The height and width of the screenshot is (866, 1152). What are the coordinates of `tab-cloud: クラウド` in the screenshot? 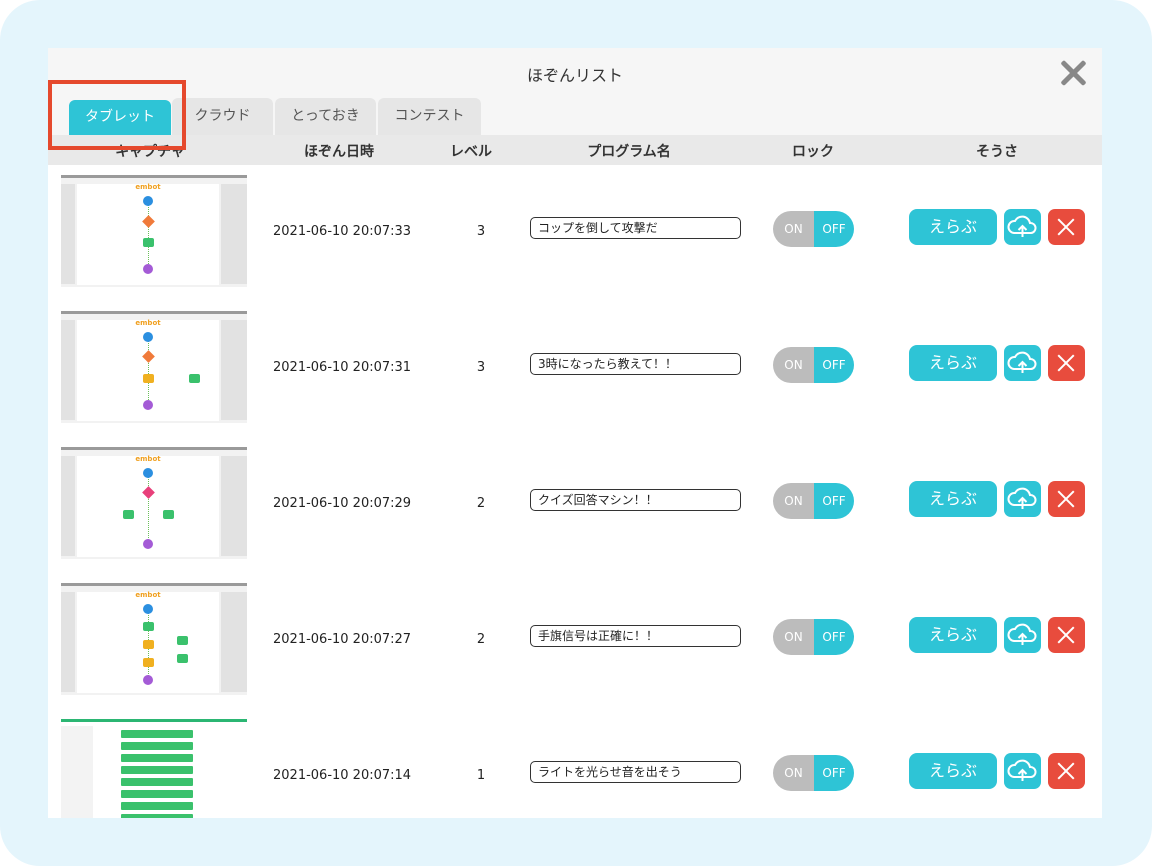 It's located at (222, 116).